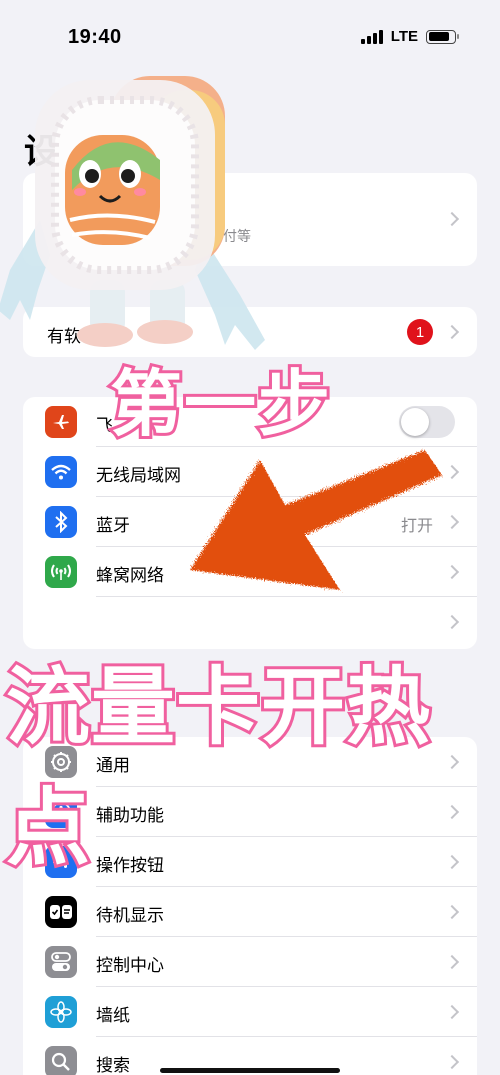 This screenshot has width=500, height=1075. What do you see at coordinates (130, 576) in the screenshot?
I see `row-label: 蜂窝网络` at bounding box center [130, 576].